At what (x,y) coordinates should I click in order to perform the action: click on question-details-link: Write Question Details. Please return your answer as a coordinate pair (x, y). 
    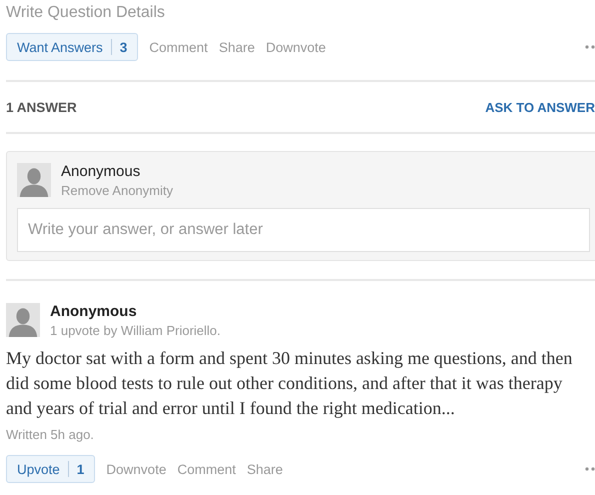
    Looking at the image, I should click on (300, 13).